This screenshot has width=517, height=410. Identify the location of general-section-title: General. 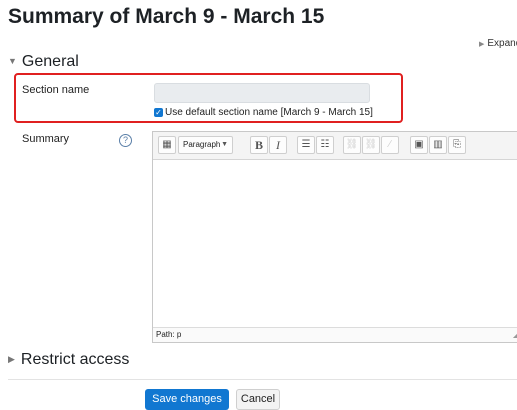
(50, 61).